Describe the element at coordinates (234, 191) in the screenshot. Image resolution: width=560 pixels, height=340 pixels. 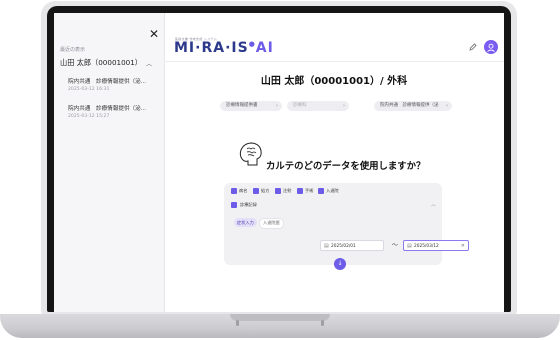
I see `checkbox-disease` at that location.